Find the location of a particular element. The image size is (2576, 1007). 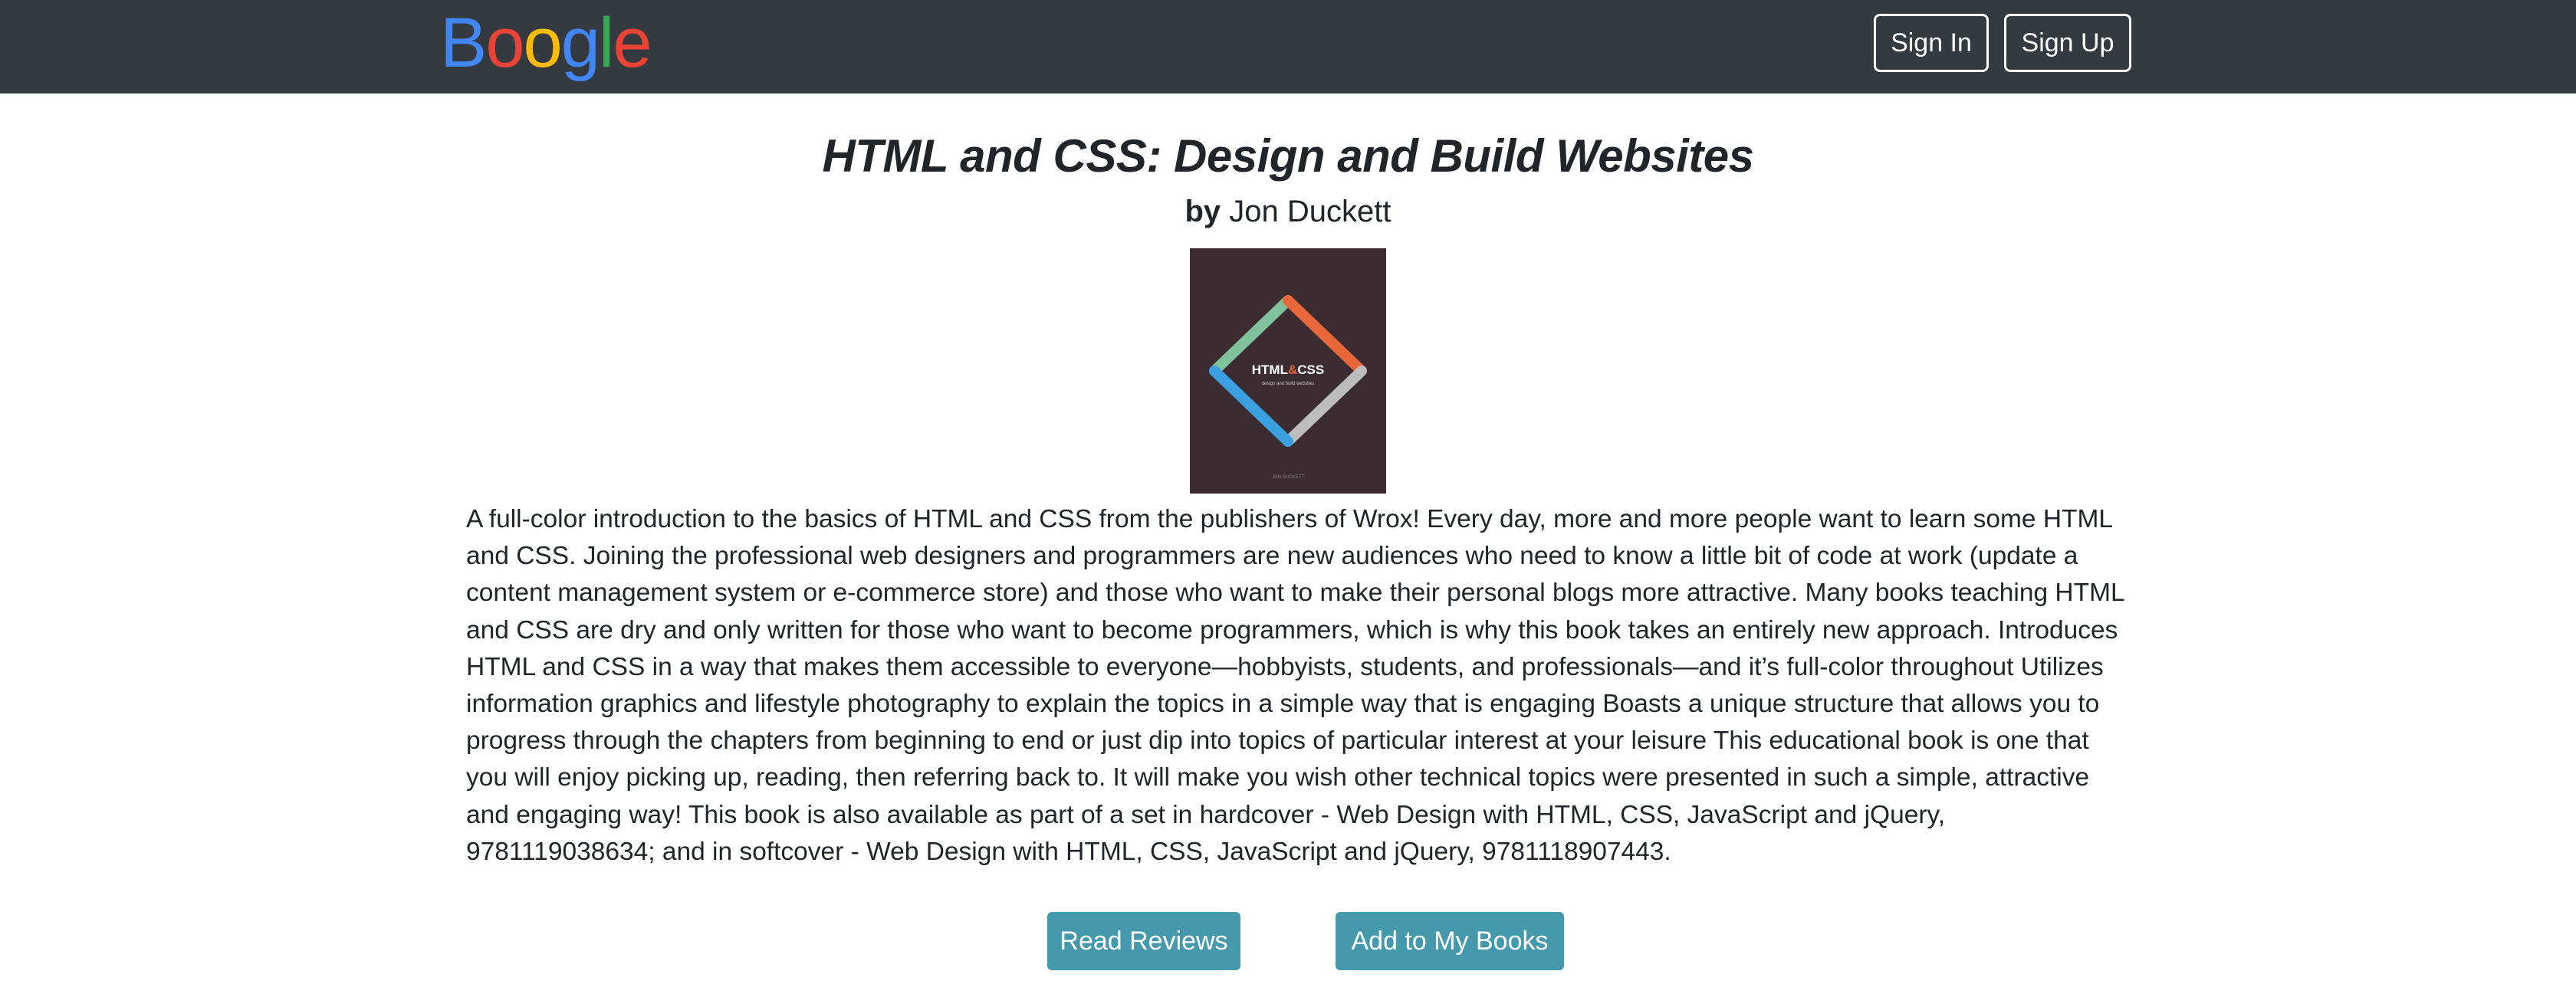

cover-title-css: CSS is located at coordinates (1310, 369).